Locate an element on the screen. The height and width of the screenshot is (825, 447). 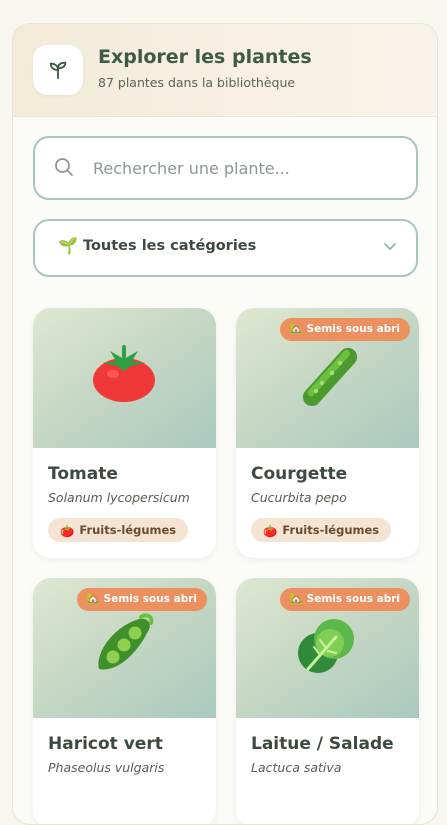
seedling-icon is located at coordinates (58, 70).